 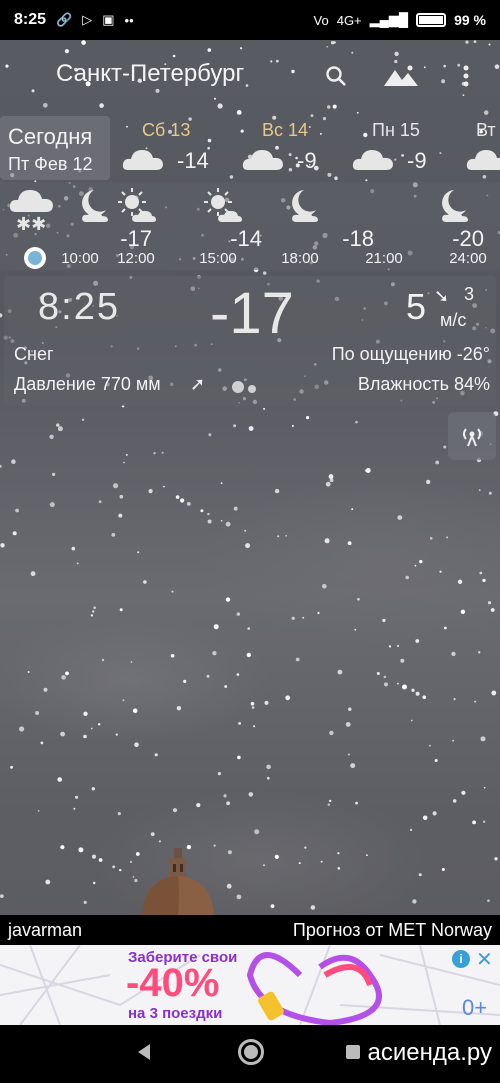 What do you see at coordinates (466, 76) in the screenshot?
I see `more-vert-icon` at bounding box center [466, 76].